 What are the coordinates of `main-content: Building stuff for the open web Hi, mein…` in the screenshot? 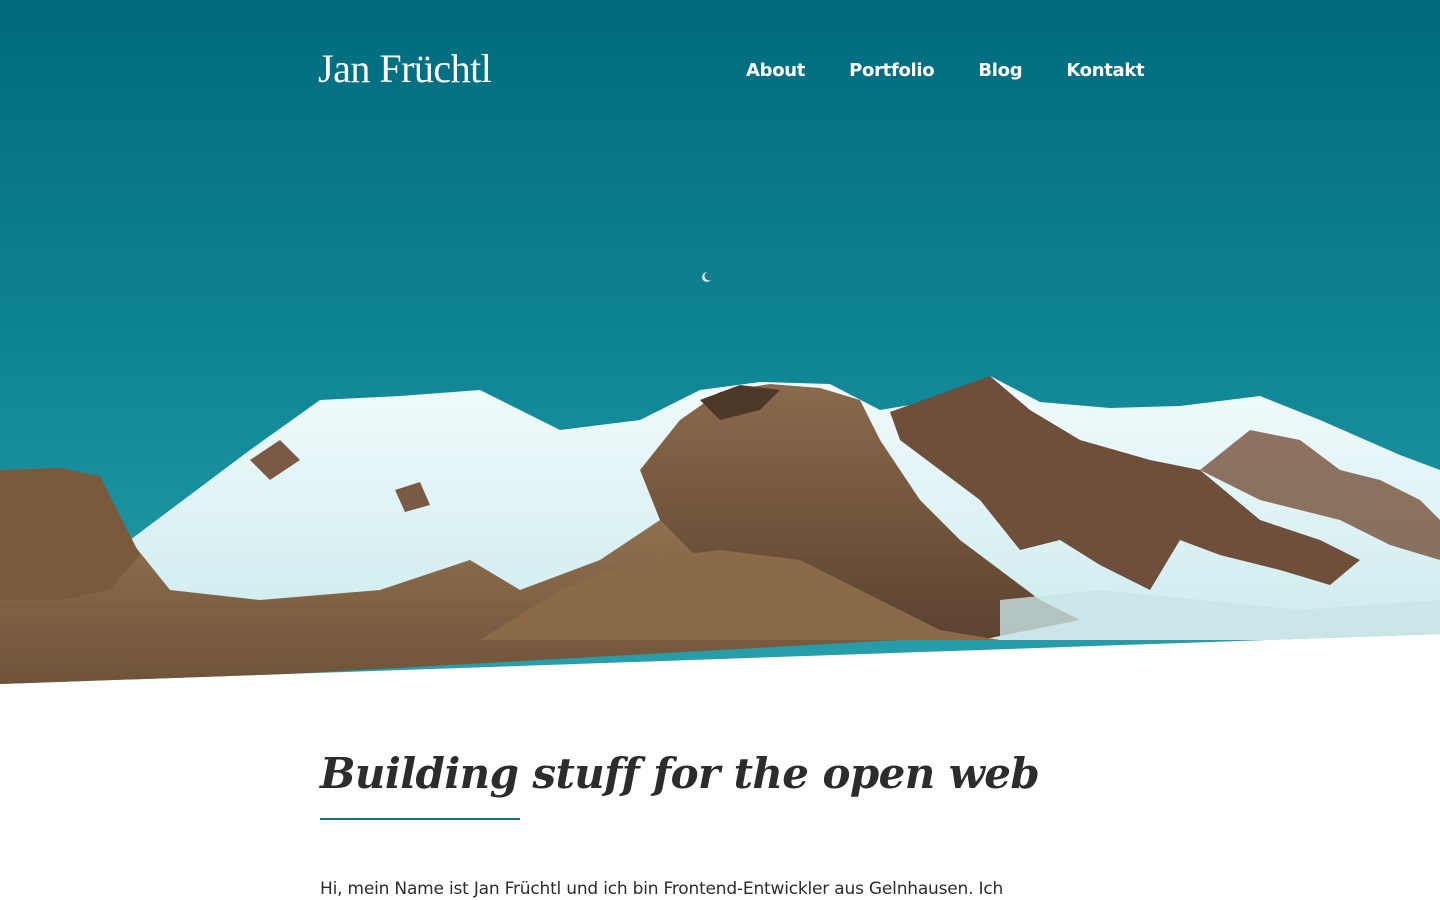 It's located at (720, 822).